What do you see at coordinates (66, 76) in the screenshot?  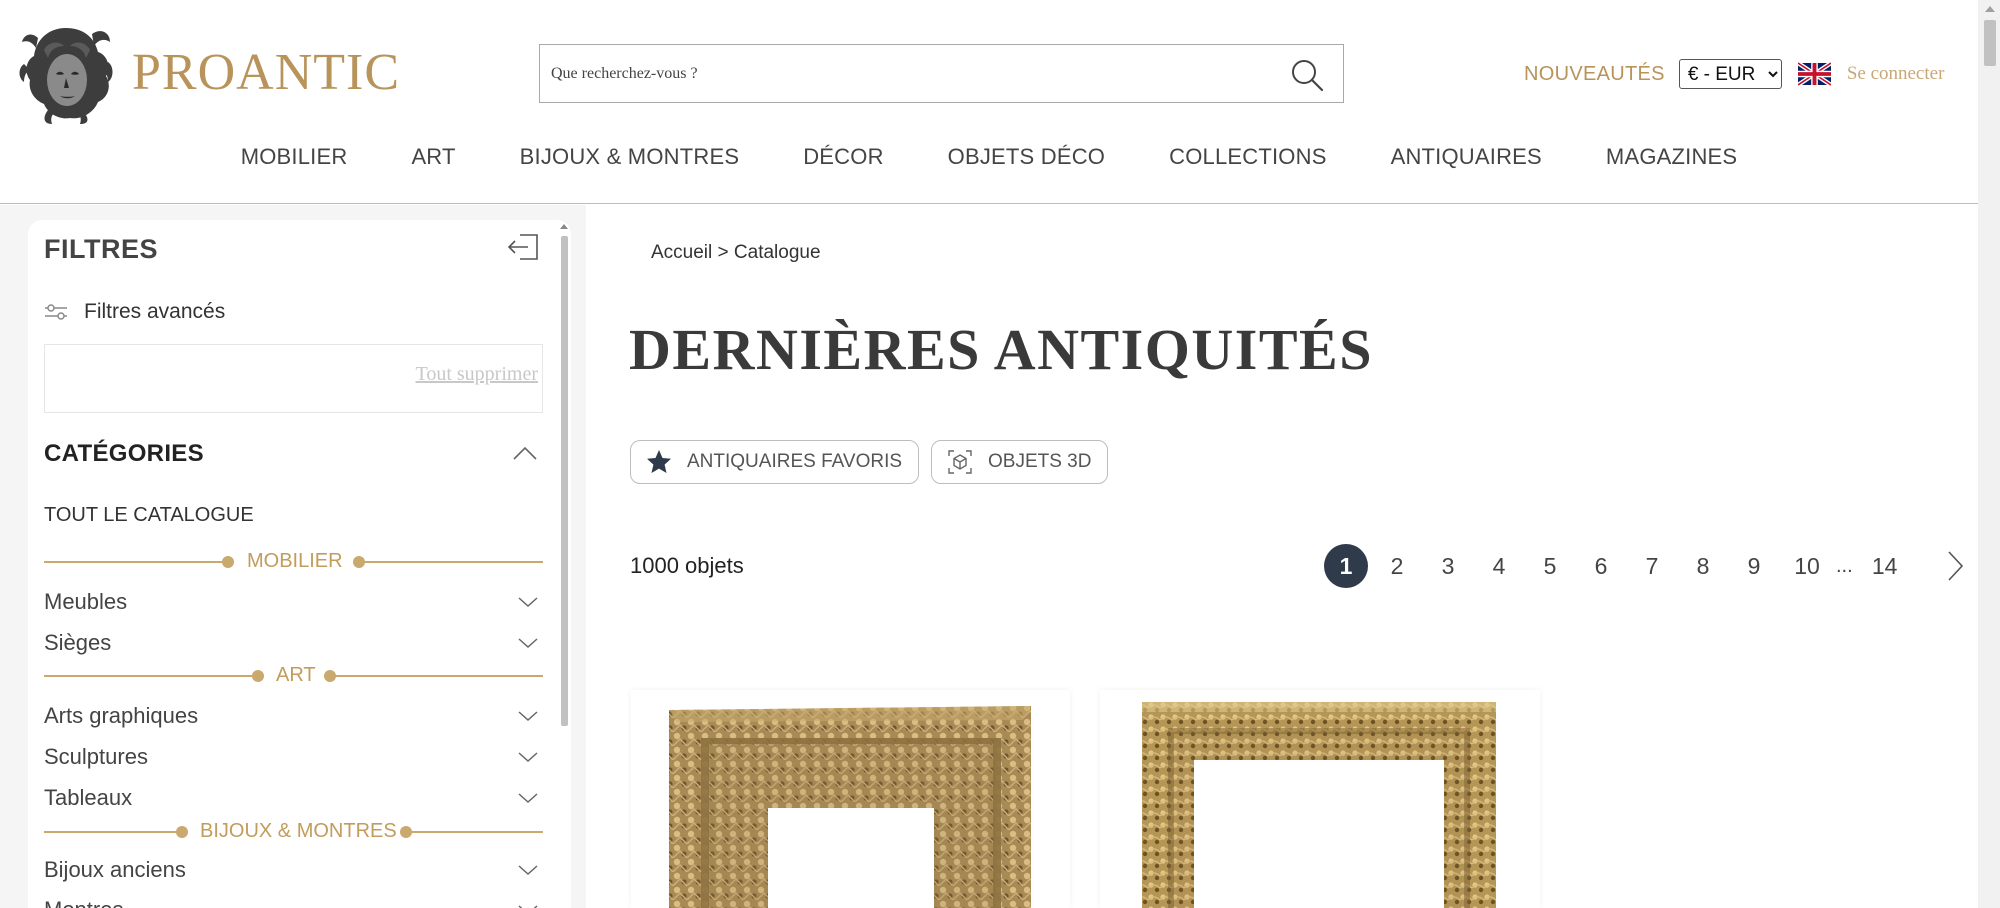 I see `medusa-head-icon` at bounding box center [66, 76].